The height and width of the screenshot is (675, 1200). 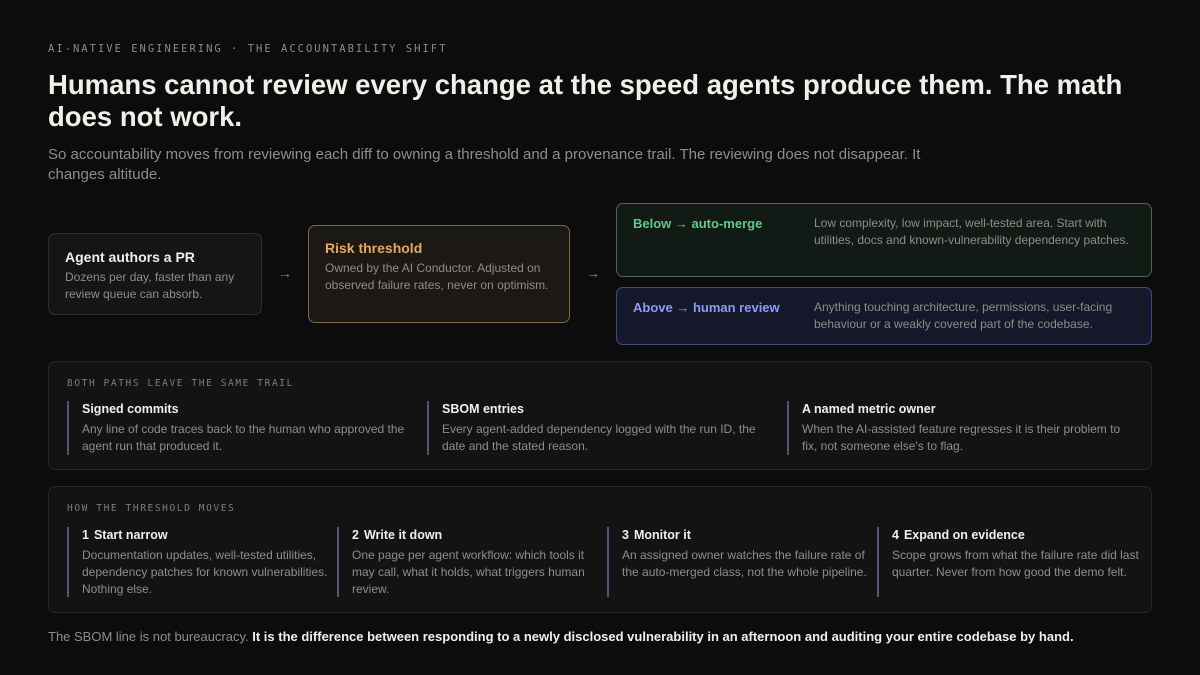 I want to click on step-number: 2, so click(x=355, y=535).